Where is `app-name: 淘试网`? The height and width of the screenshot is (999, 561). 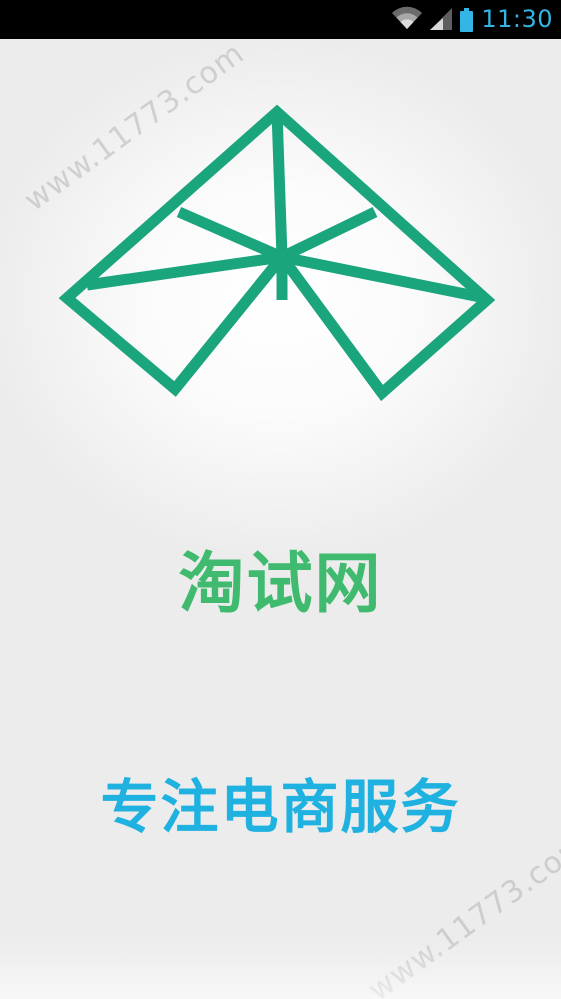
app-name: 淘试网 is located at coordinates (280, 583).